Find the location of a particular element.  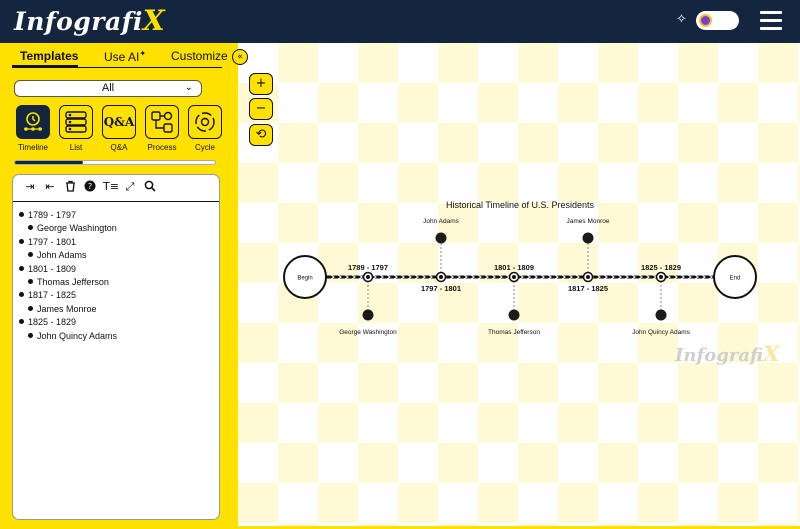

ai-sparkle-icon: ✦ is located at coordinates (143, 53).